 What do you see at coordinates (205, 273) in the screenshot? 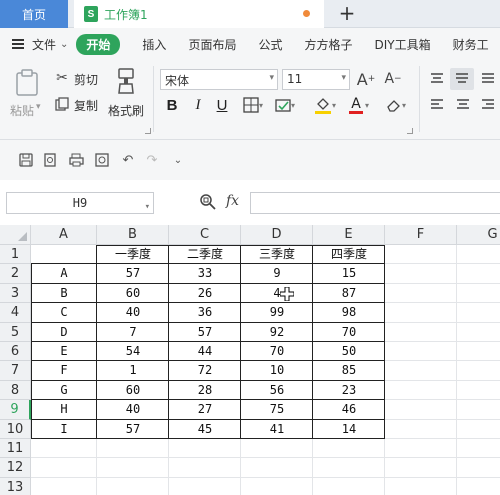
I see `cell: 33` at bounding box center [205, 273].